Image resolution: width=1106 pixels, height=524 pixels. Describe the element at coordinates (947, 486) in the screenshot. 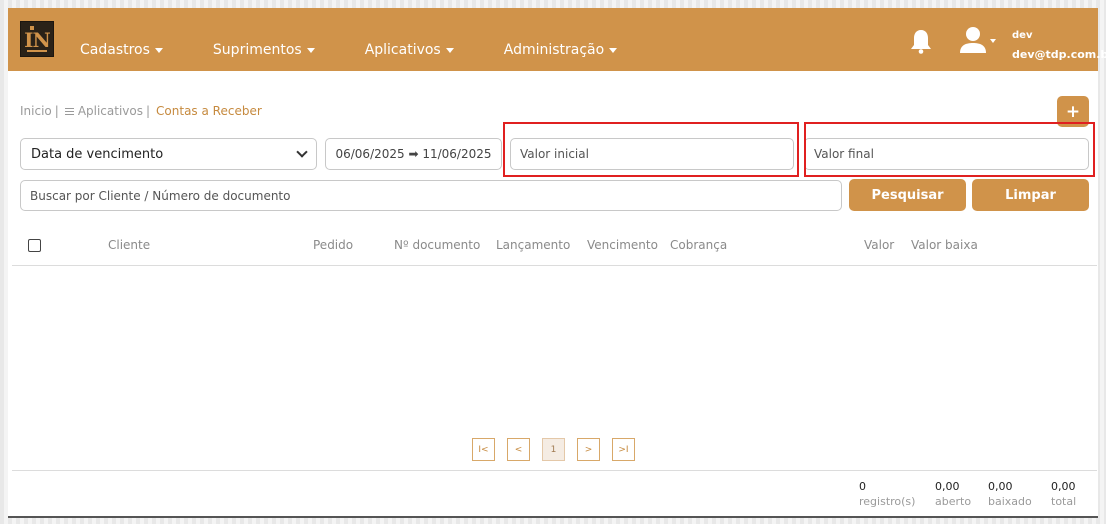

I see `aberto-value: 0,00` at that location.